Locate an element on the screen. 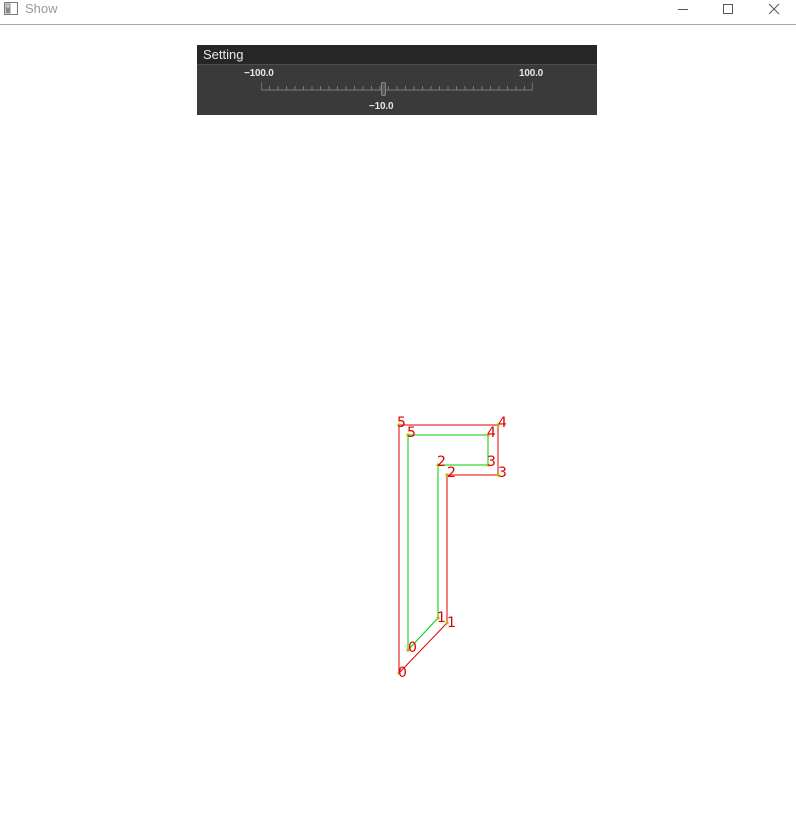  close-icon is located at coordinates (774, 9).